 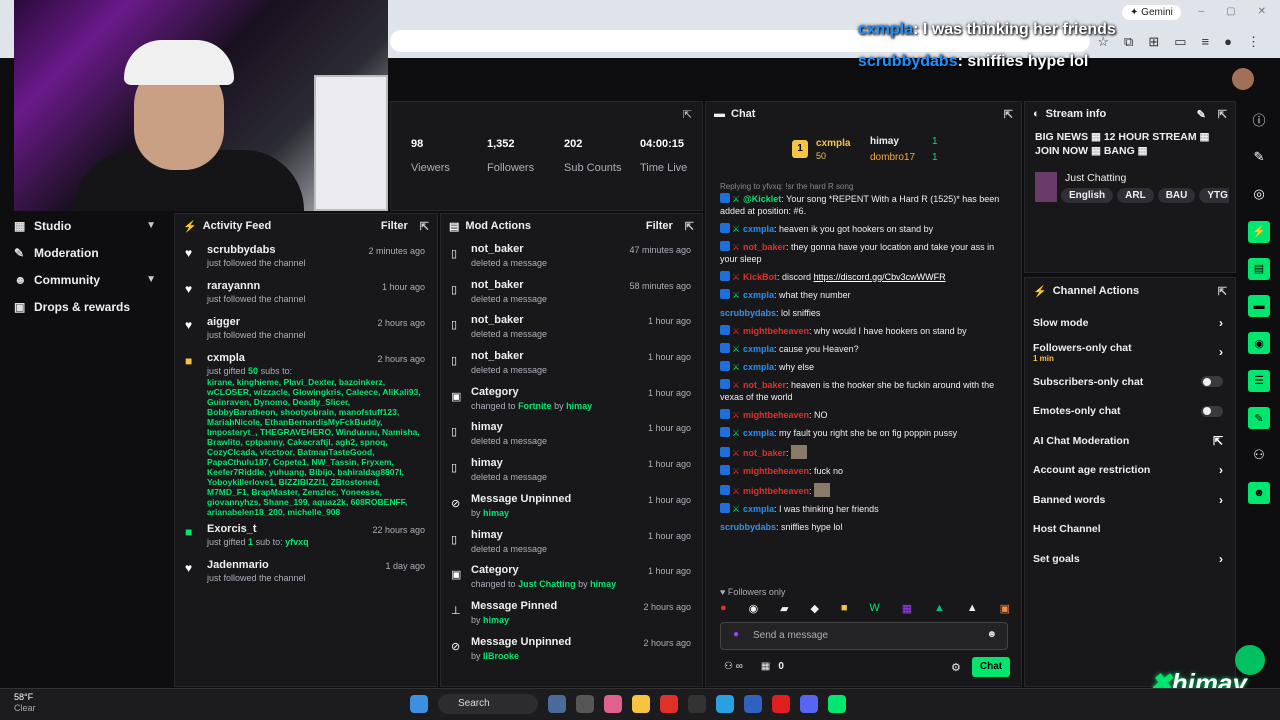 What do you see at coordinates (1230, 11) in the screenshot?
I see `maximize-button: ▢` at bounding box center [1230, 11].